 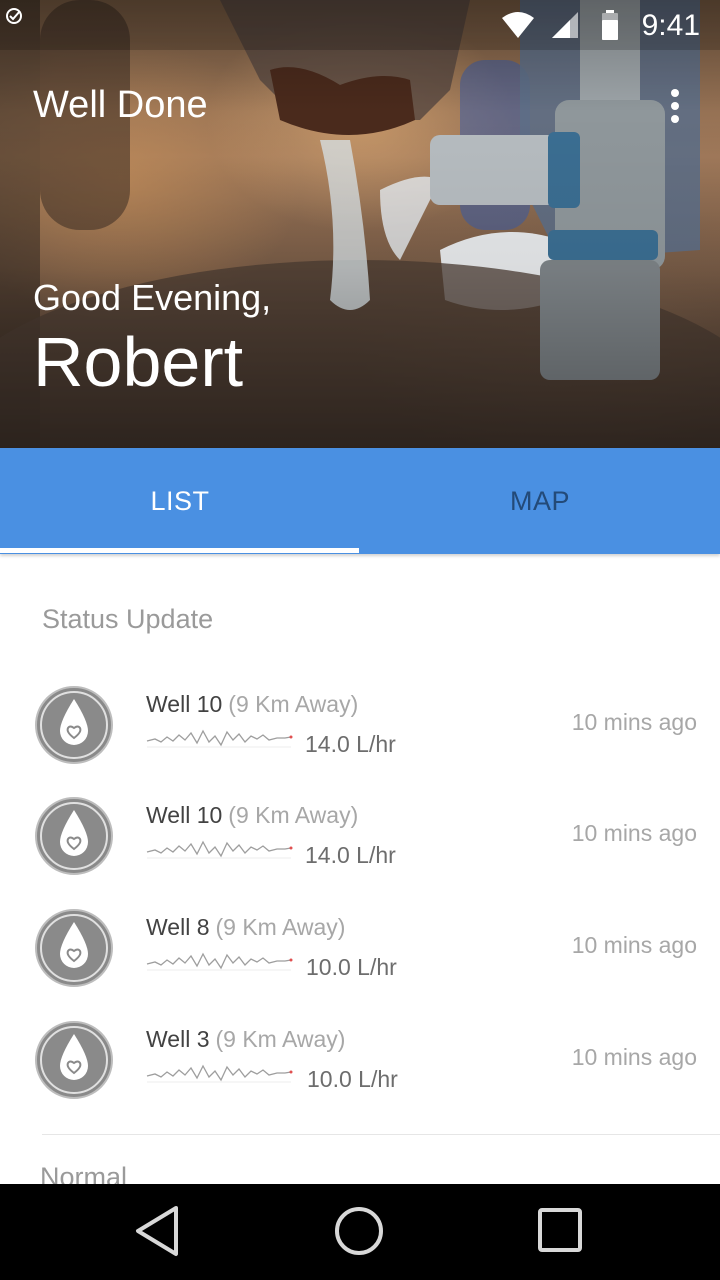 What do you see at coordinates (138, 362) in the screenshot?
I see `user-name: Robert` at bounding box center [138, 362].